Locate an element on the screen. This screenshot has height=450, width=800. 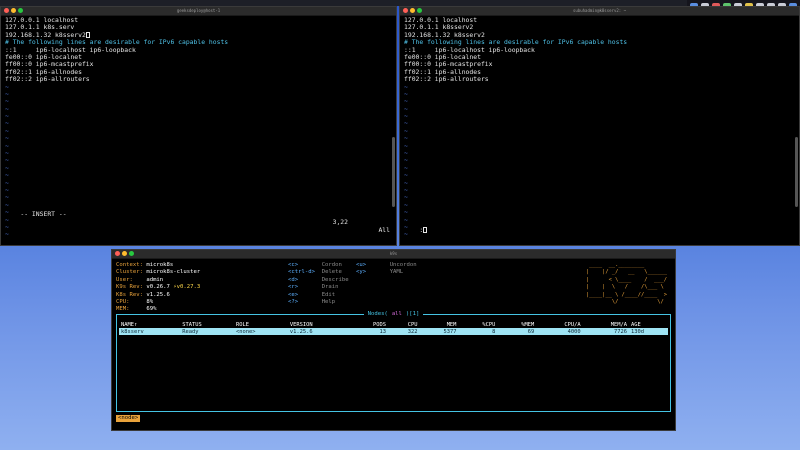
k9s-rev-label: K9s Rev: is located at coordinates (129, 287).